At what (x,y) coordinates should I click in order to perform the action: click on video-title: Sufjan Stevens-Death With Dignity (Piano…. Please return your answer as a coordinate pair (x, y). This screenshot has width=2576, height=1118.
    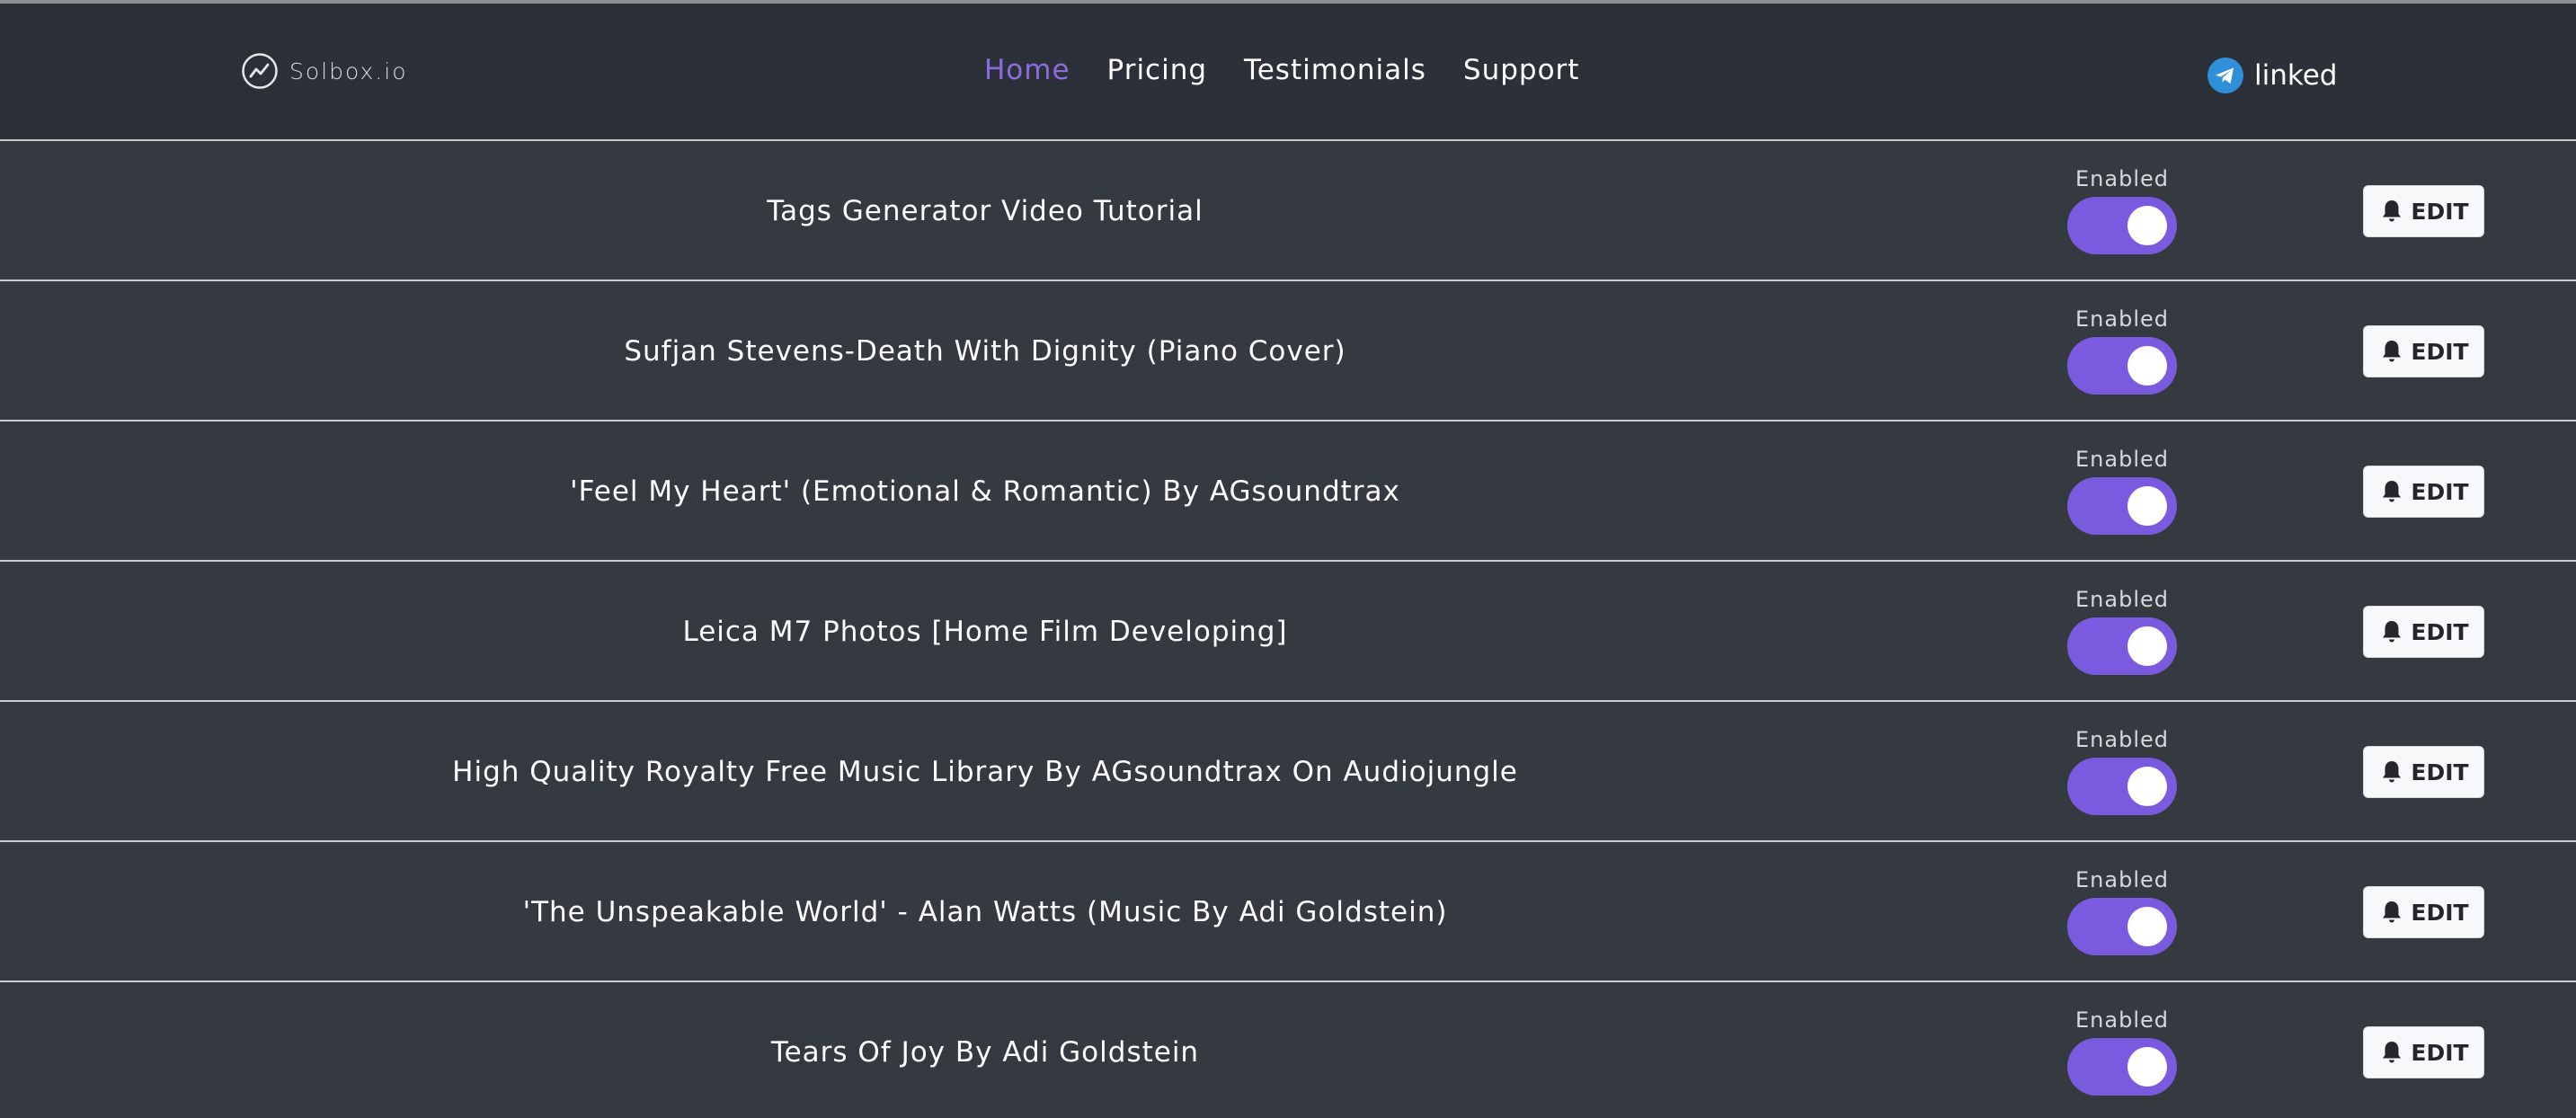
    Looking at the image, I should click on (985, 351).